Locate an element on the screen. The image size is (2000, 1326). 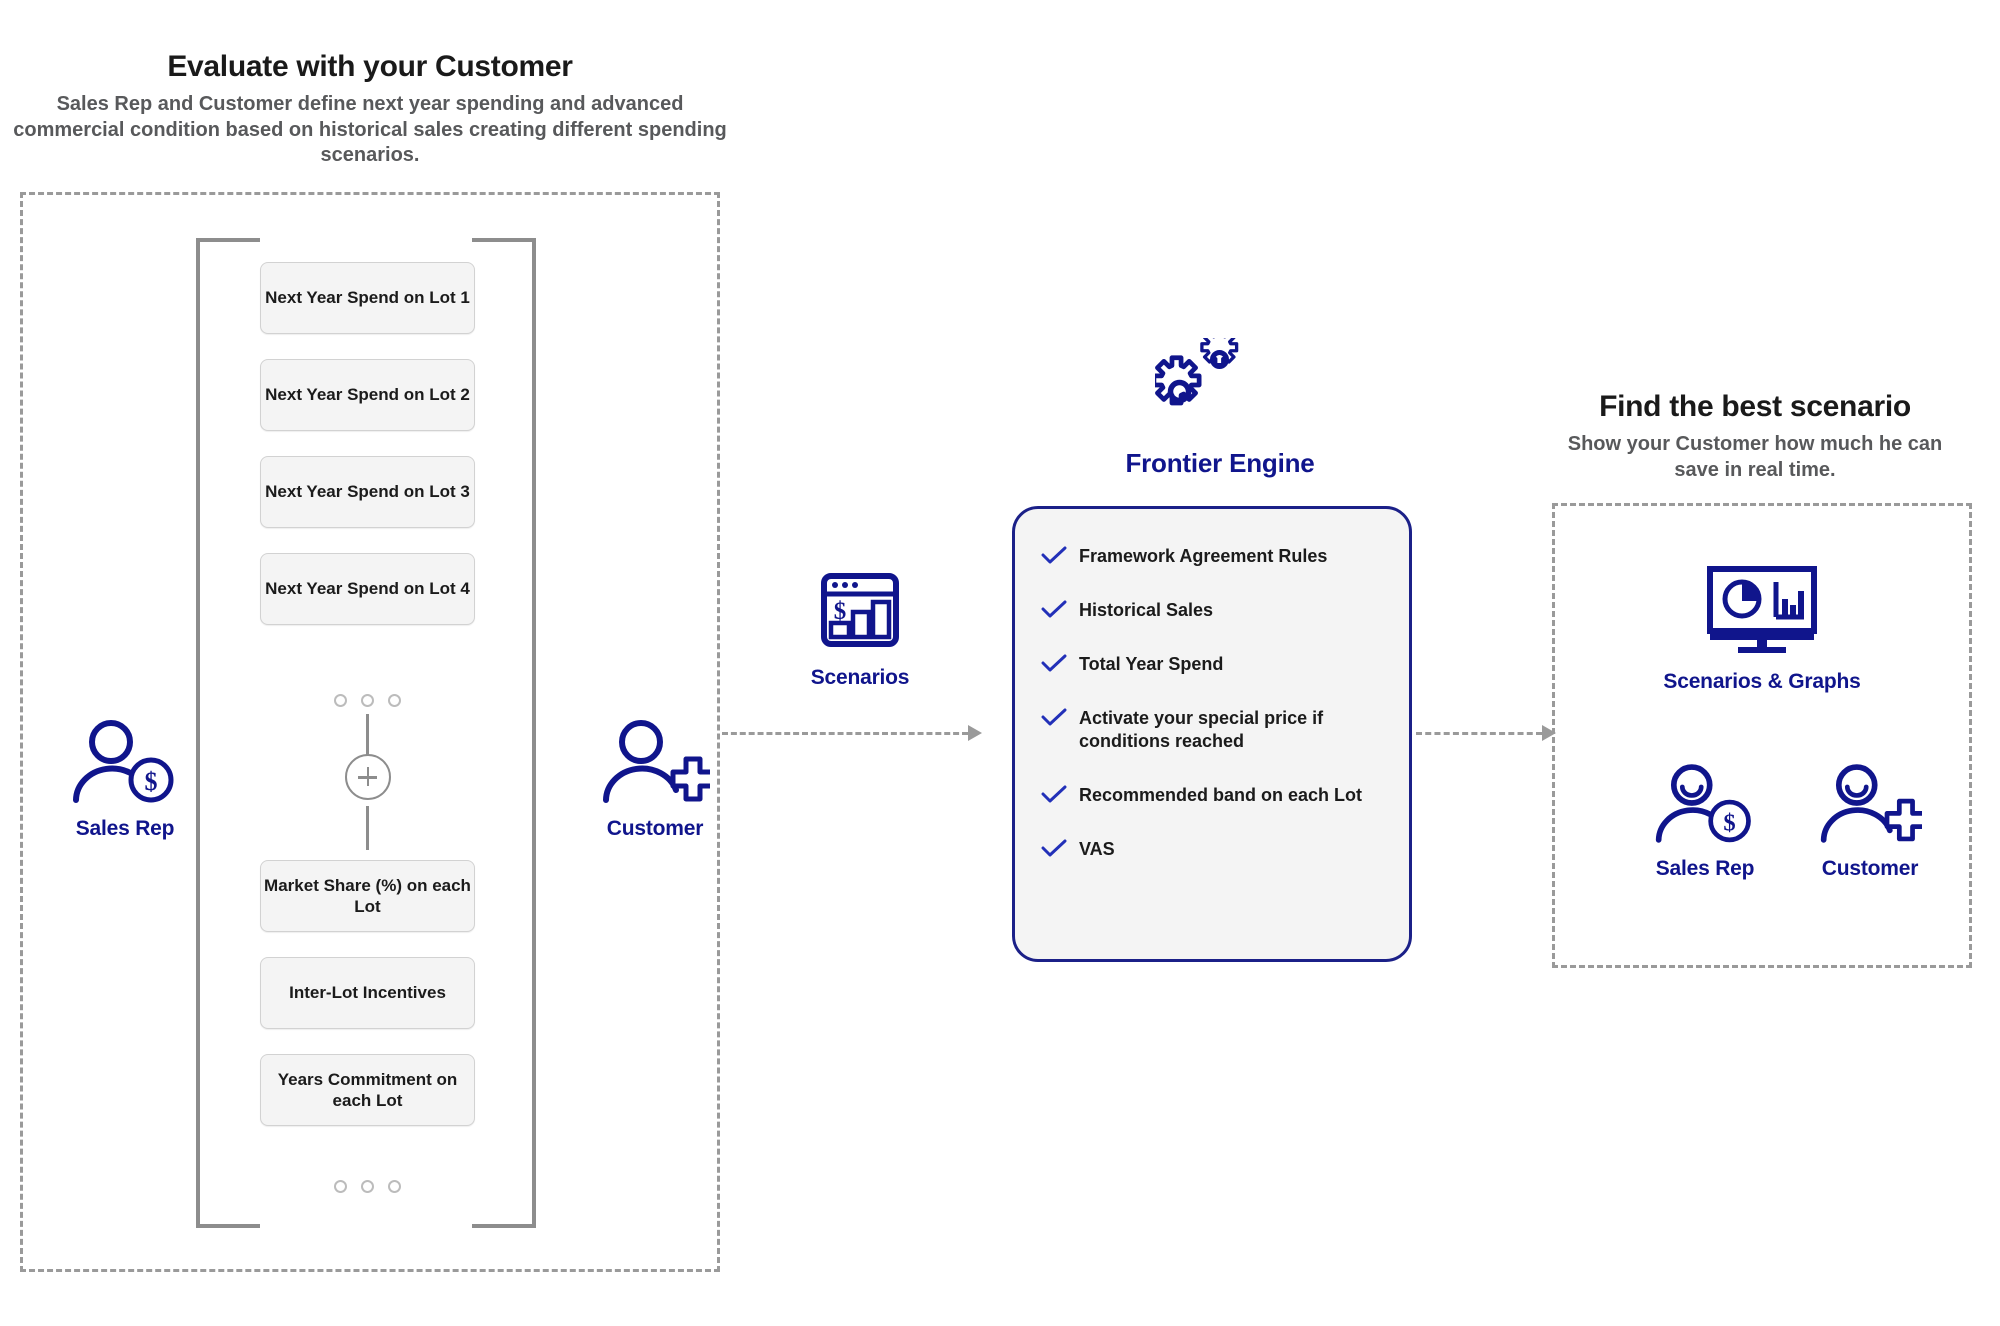
engine-list-item: VAS is located at coordinates (1212, 850).